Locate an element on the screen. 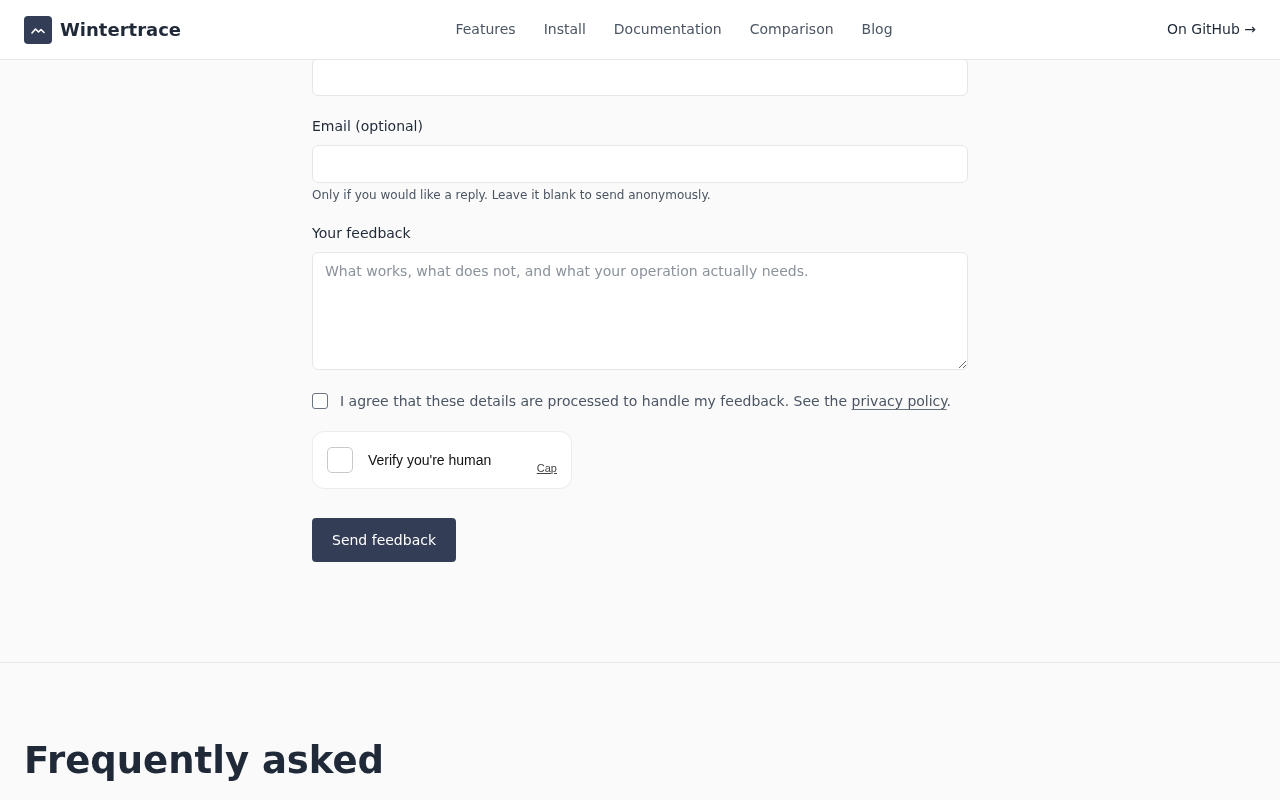  nav-link: Comparison is located at coordinates (791, 29).